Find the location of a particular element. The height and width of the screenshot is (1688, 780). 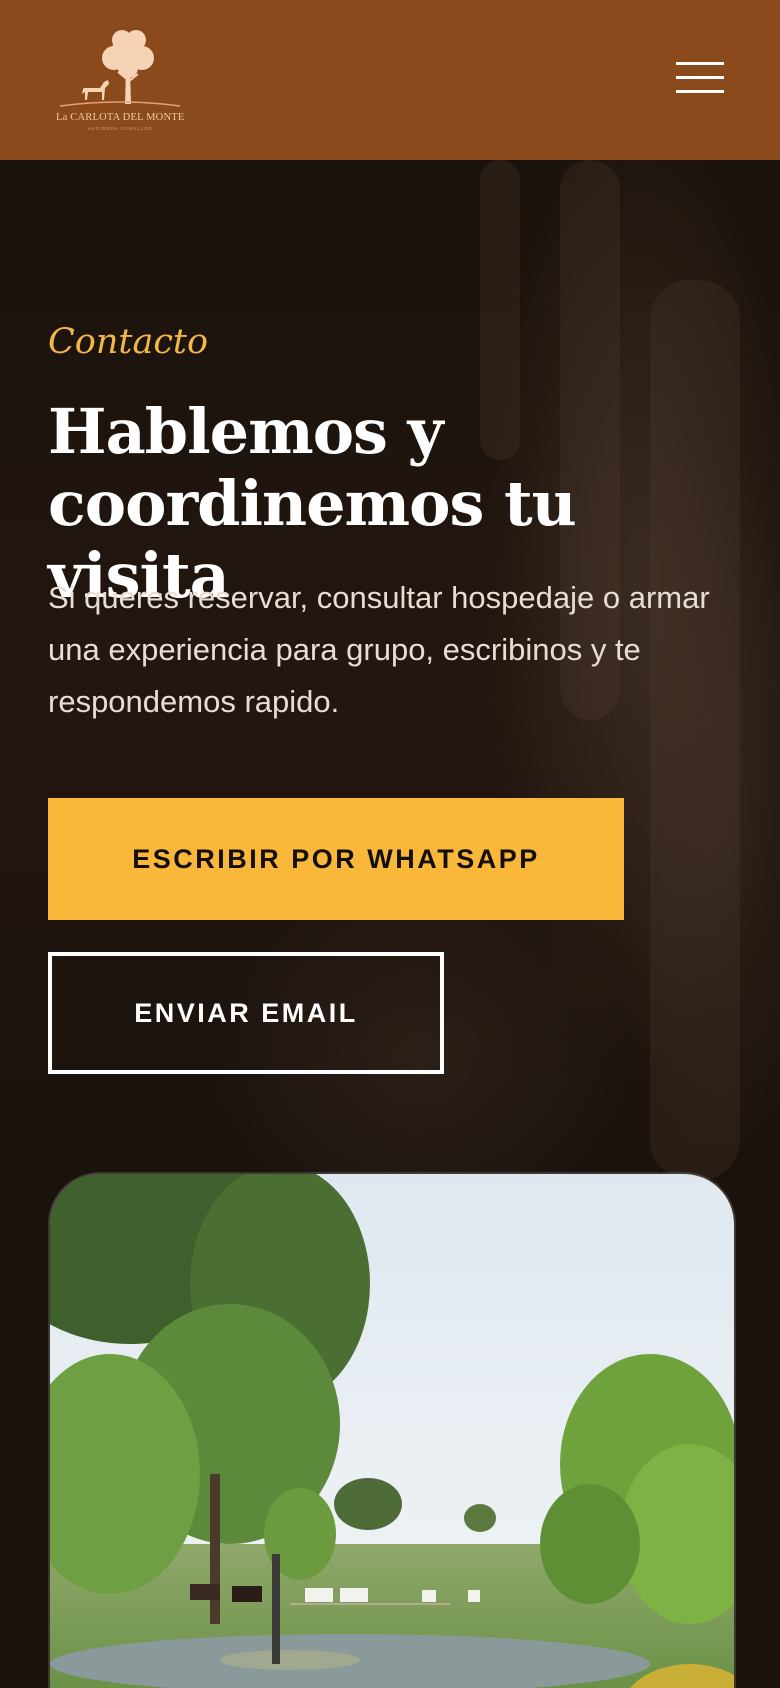

site-header: La CARLOTA DEL MONTE HACIENDA CABALLOS is located at coordinates (390, 80).